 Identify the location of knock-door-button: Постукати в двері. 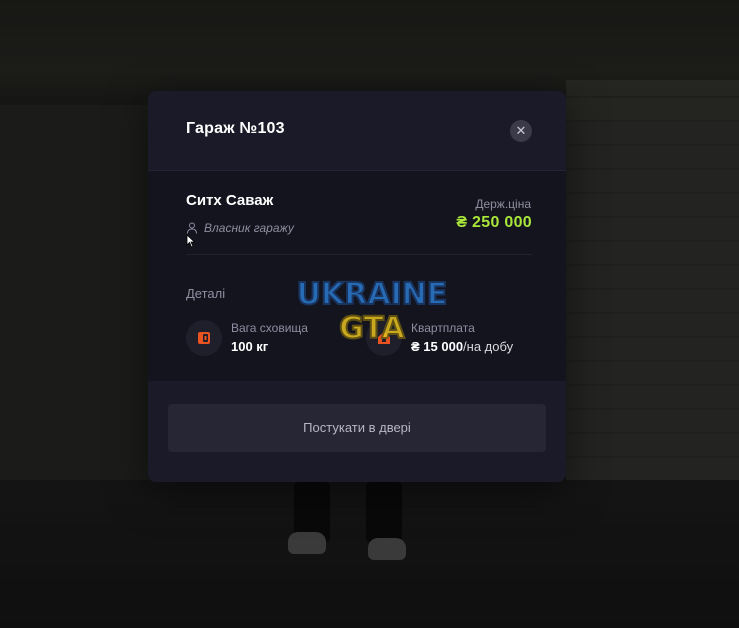
(357, 428).